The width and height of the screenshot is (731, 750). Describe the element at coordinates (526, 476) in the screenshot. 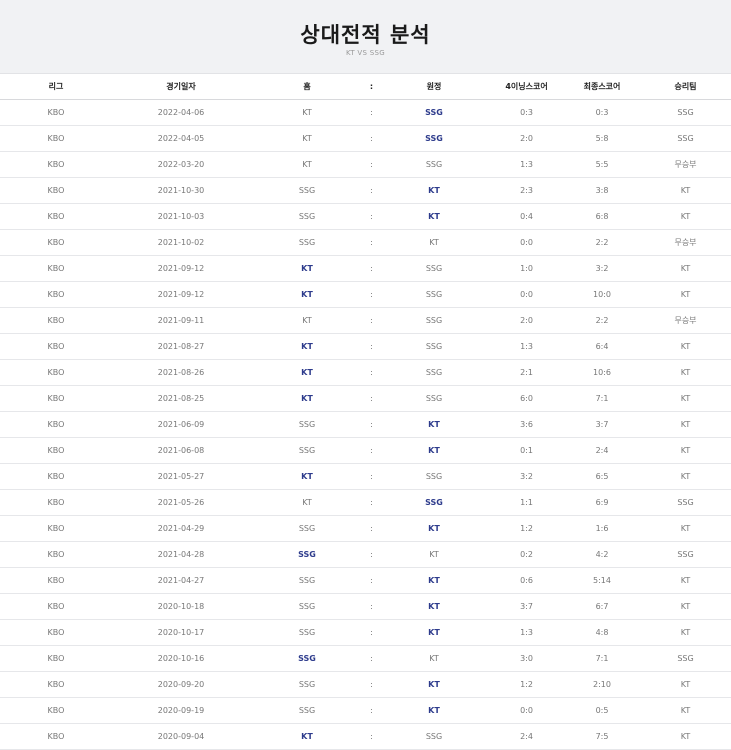

I see `cell-4inning-score: 3:2` at that location.